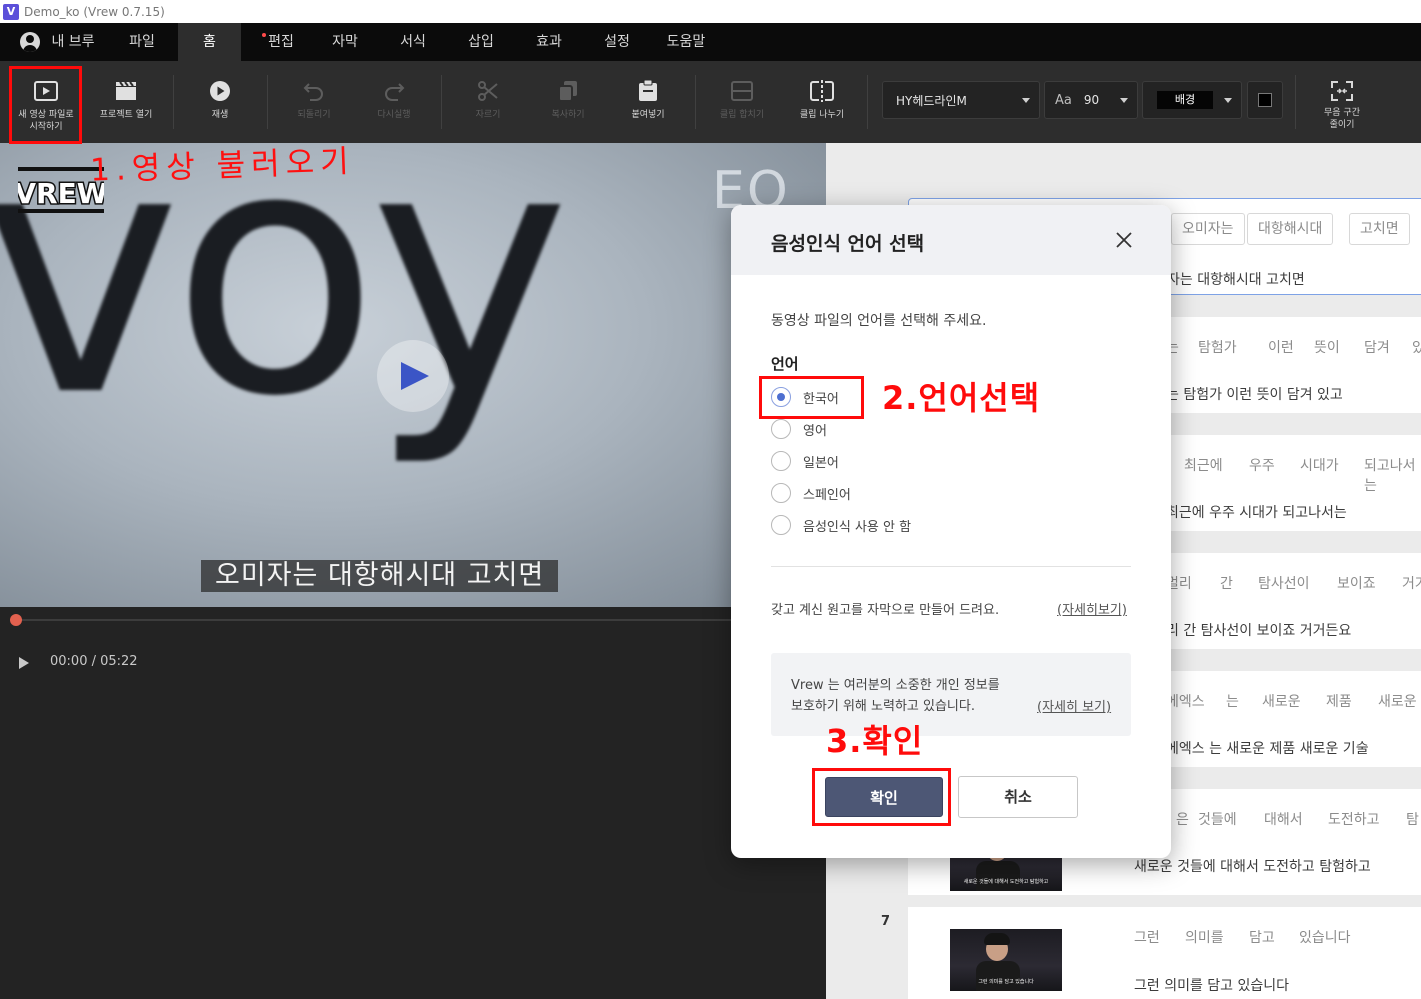 The width and height of the screenshot is (1421, 999). Describe the element at coordinates (821, 461) in the screenshot. I see `language-option-label: 일본어` at that location.